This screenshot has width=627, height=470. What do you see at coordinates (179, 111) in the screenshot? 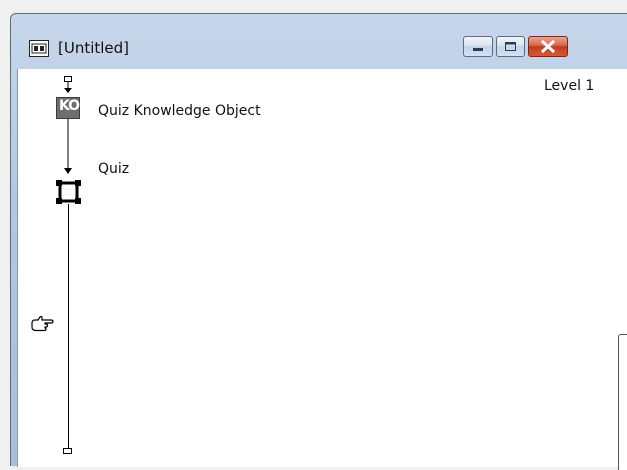
I see `knowledge-object-label: Quiz Knowledge Object` at bounding box center [179, 111].